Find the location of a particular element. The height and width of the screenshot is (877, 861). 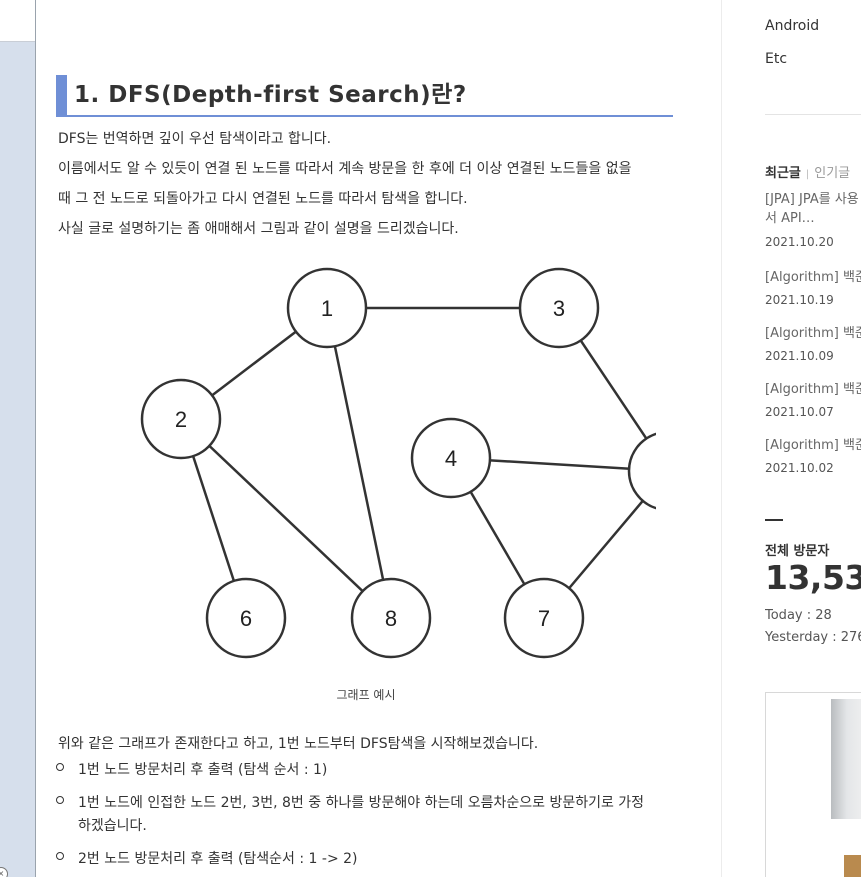

list-item-text: 1번 노드 방문처리 후 출력 (탐색 순서 : 1) is located at coordinates (203, 770).